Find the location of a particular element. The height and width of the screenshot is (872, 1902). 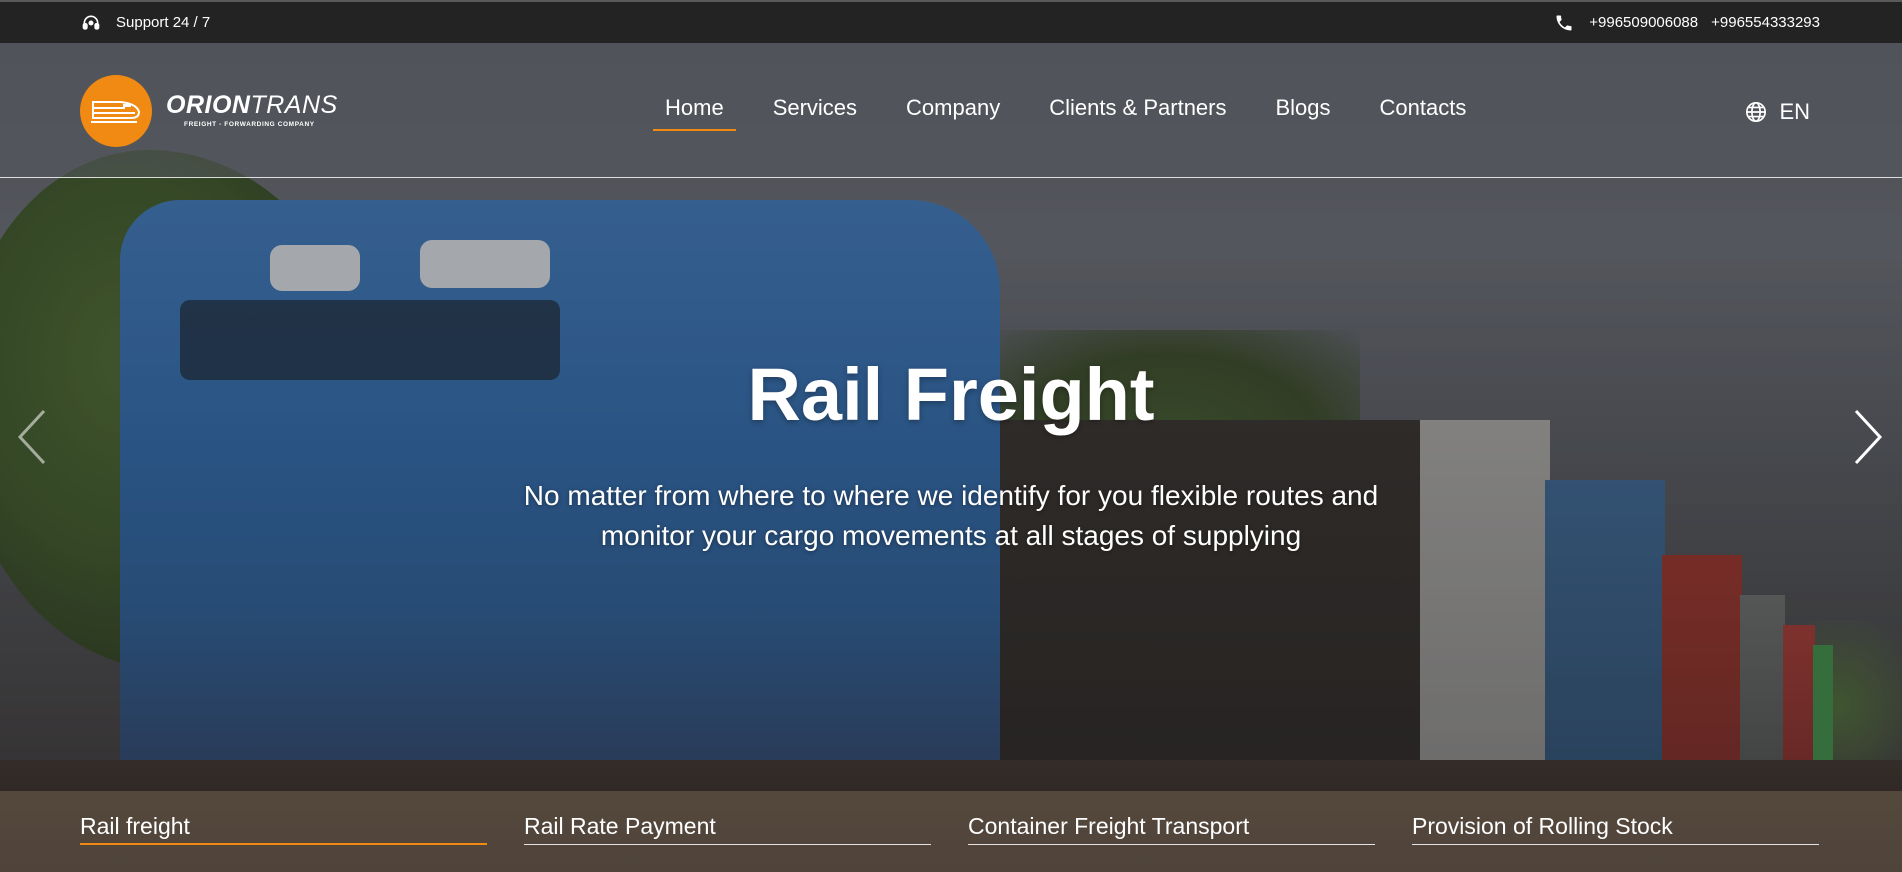

support-info: Support 24 / 7 is located at coordinates (145, 23).